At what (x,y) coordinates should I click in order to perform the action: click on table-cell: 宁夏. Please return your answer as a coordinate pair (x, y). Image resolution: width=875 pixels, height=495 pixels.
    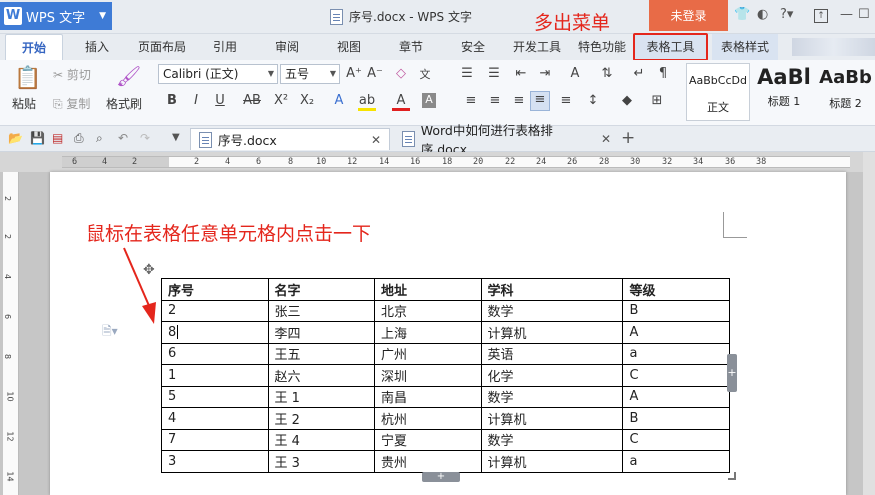
    Looking at the image, I should click on (428, 439).